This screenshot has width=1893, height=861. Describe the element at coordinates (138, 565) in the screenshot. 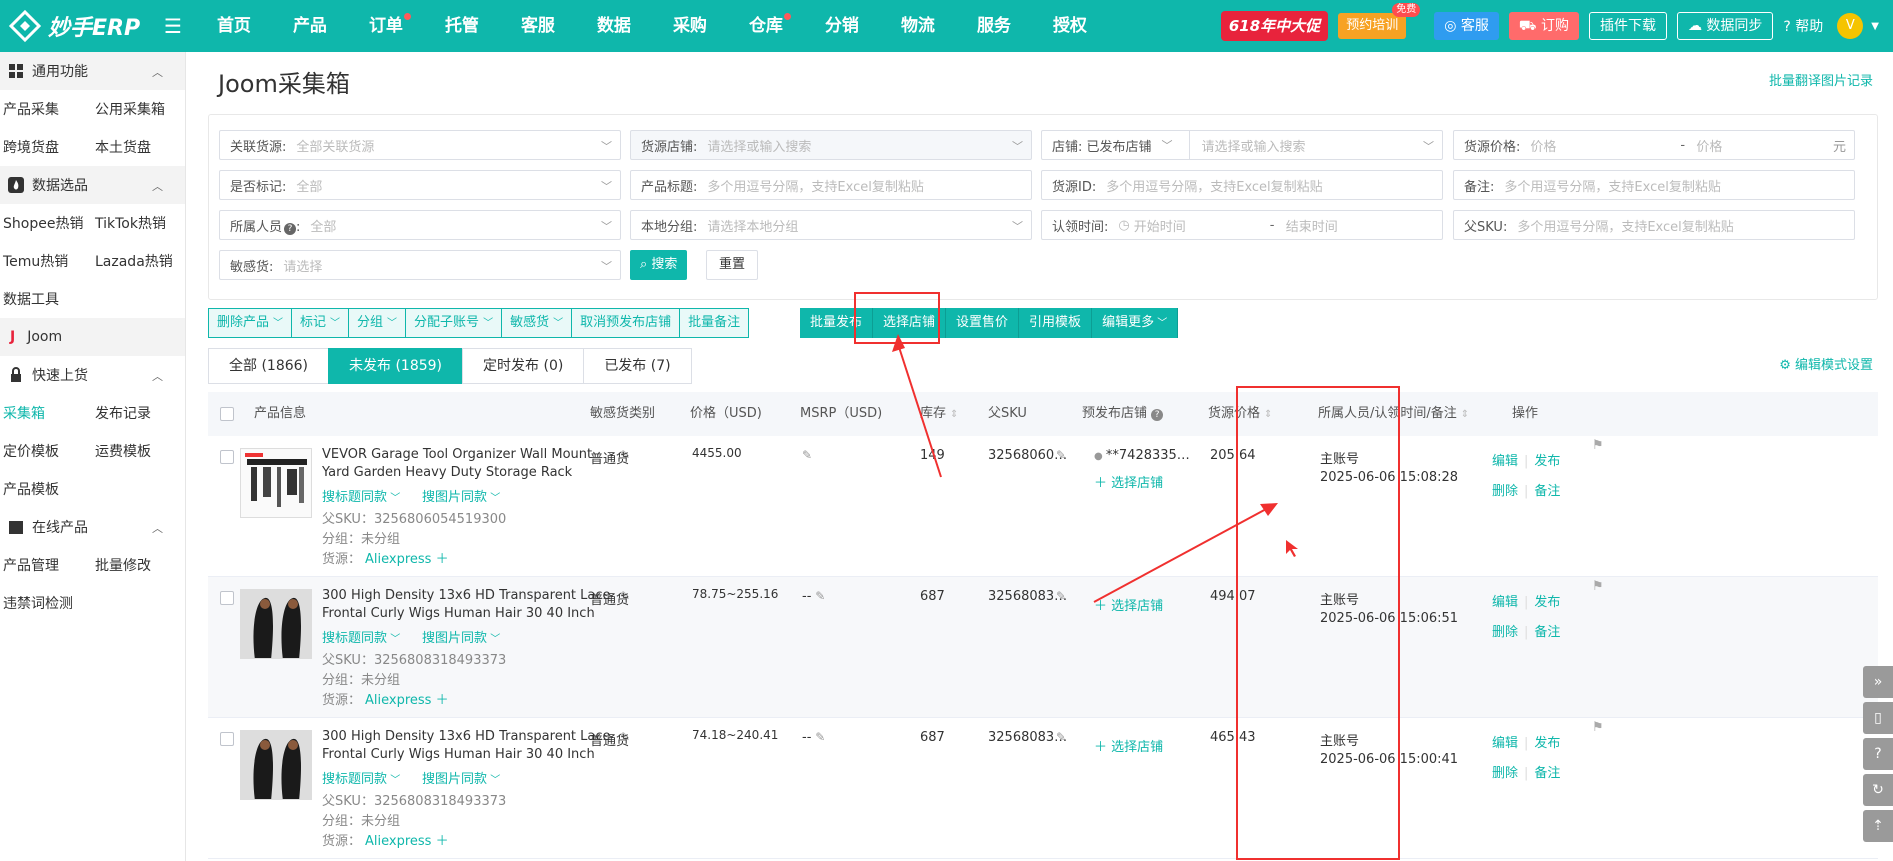

I see `sidebar-item-batch-modify: 批量修改` at that location.